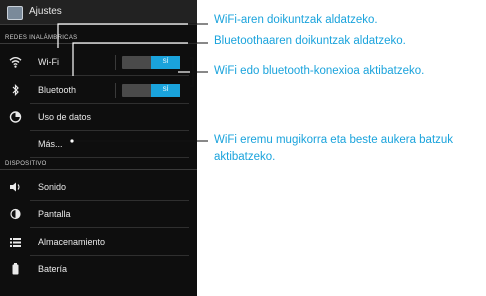  What do you see at coordinates (245, 157) in the screenshot?
I see `annotation-more-options-line2: aktibatzeko.` at bounding box center [245, 157].